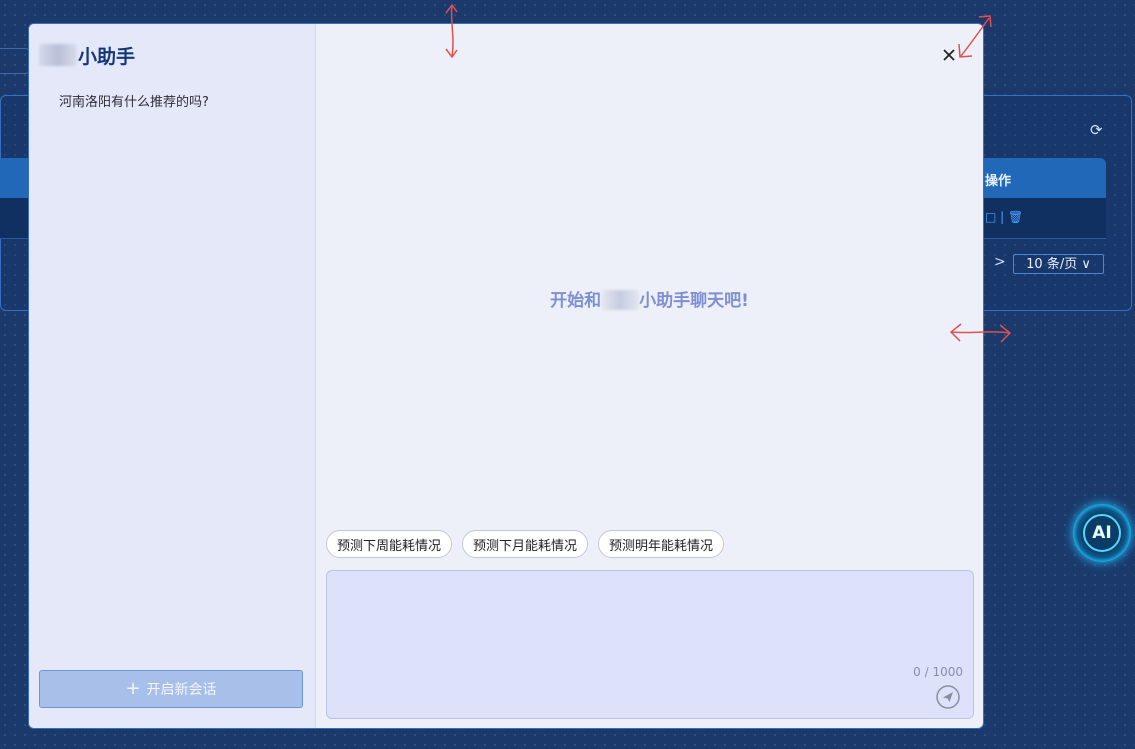 The image size is (1135, 749). I want to click on suggestion-chip: 预测明年能耗情况, so click(661, 544).